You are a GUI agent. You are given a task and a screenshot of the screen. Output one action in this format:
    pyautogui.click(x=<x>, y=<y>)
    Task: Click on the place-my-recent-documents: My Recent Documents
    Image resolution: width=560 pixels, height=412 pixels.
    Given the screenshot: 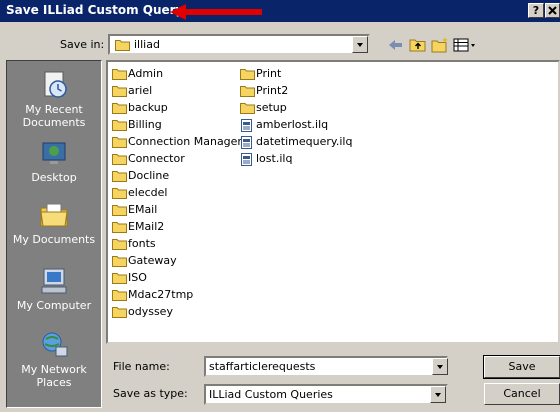 What is the action you would take?
    pyautogui.click(x=54, y=99)
    